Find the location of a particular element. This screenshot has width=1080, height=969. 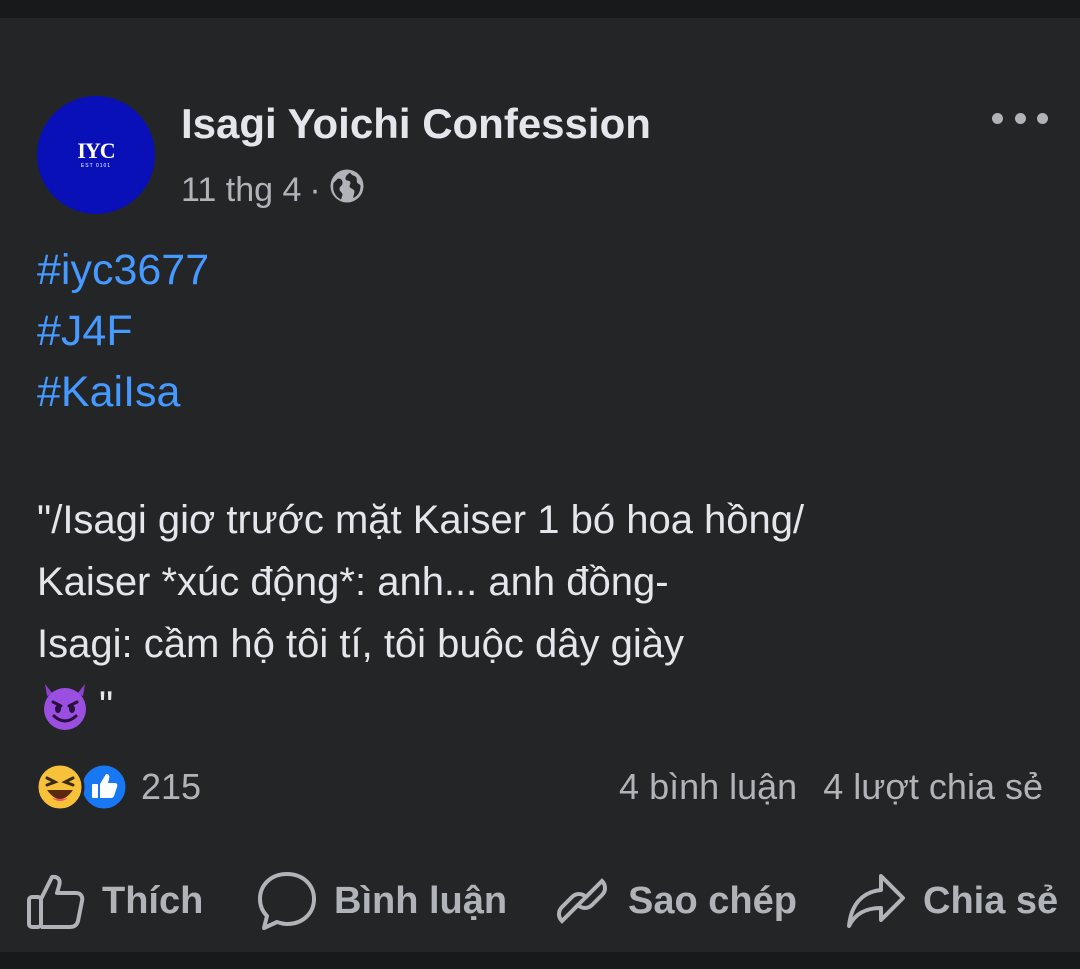

action-bar: Thích Bình luận Sao chép Chia sẻ is located at coordinates (540, 901).